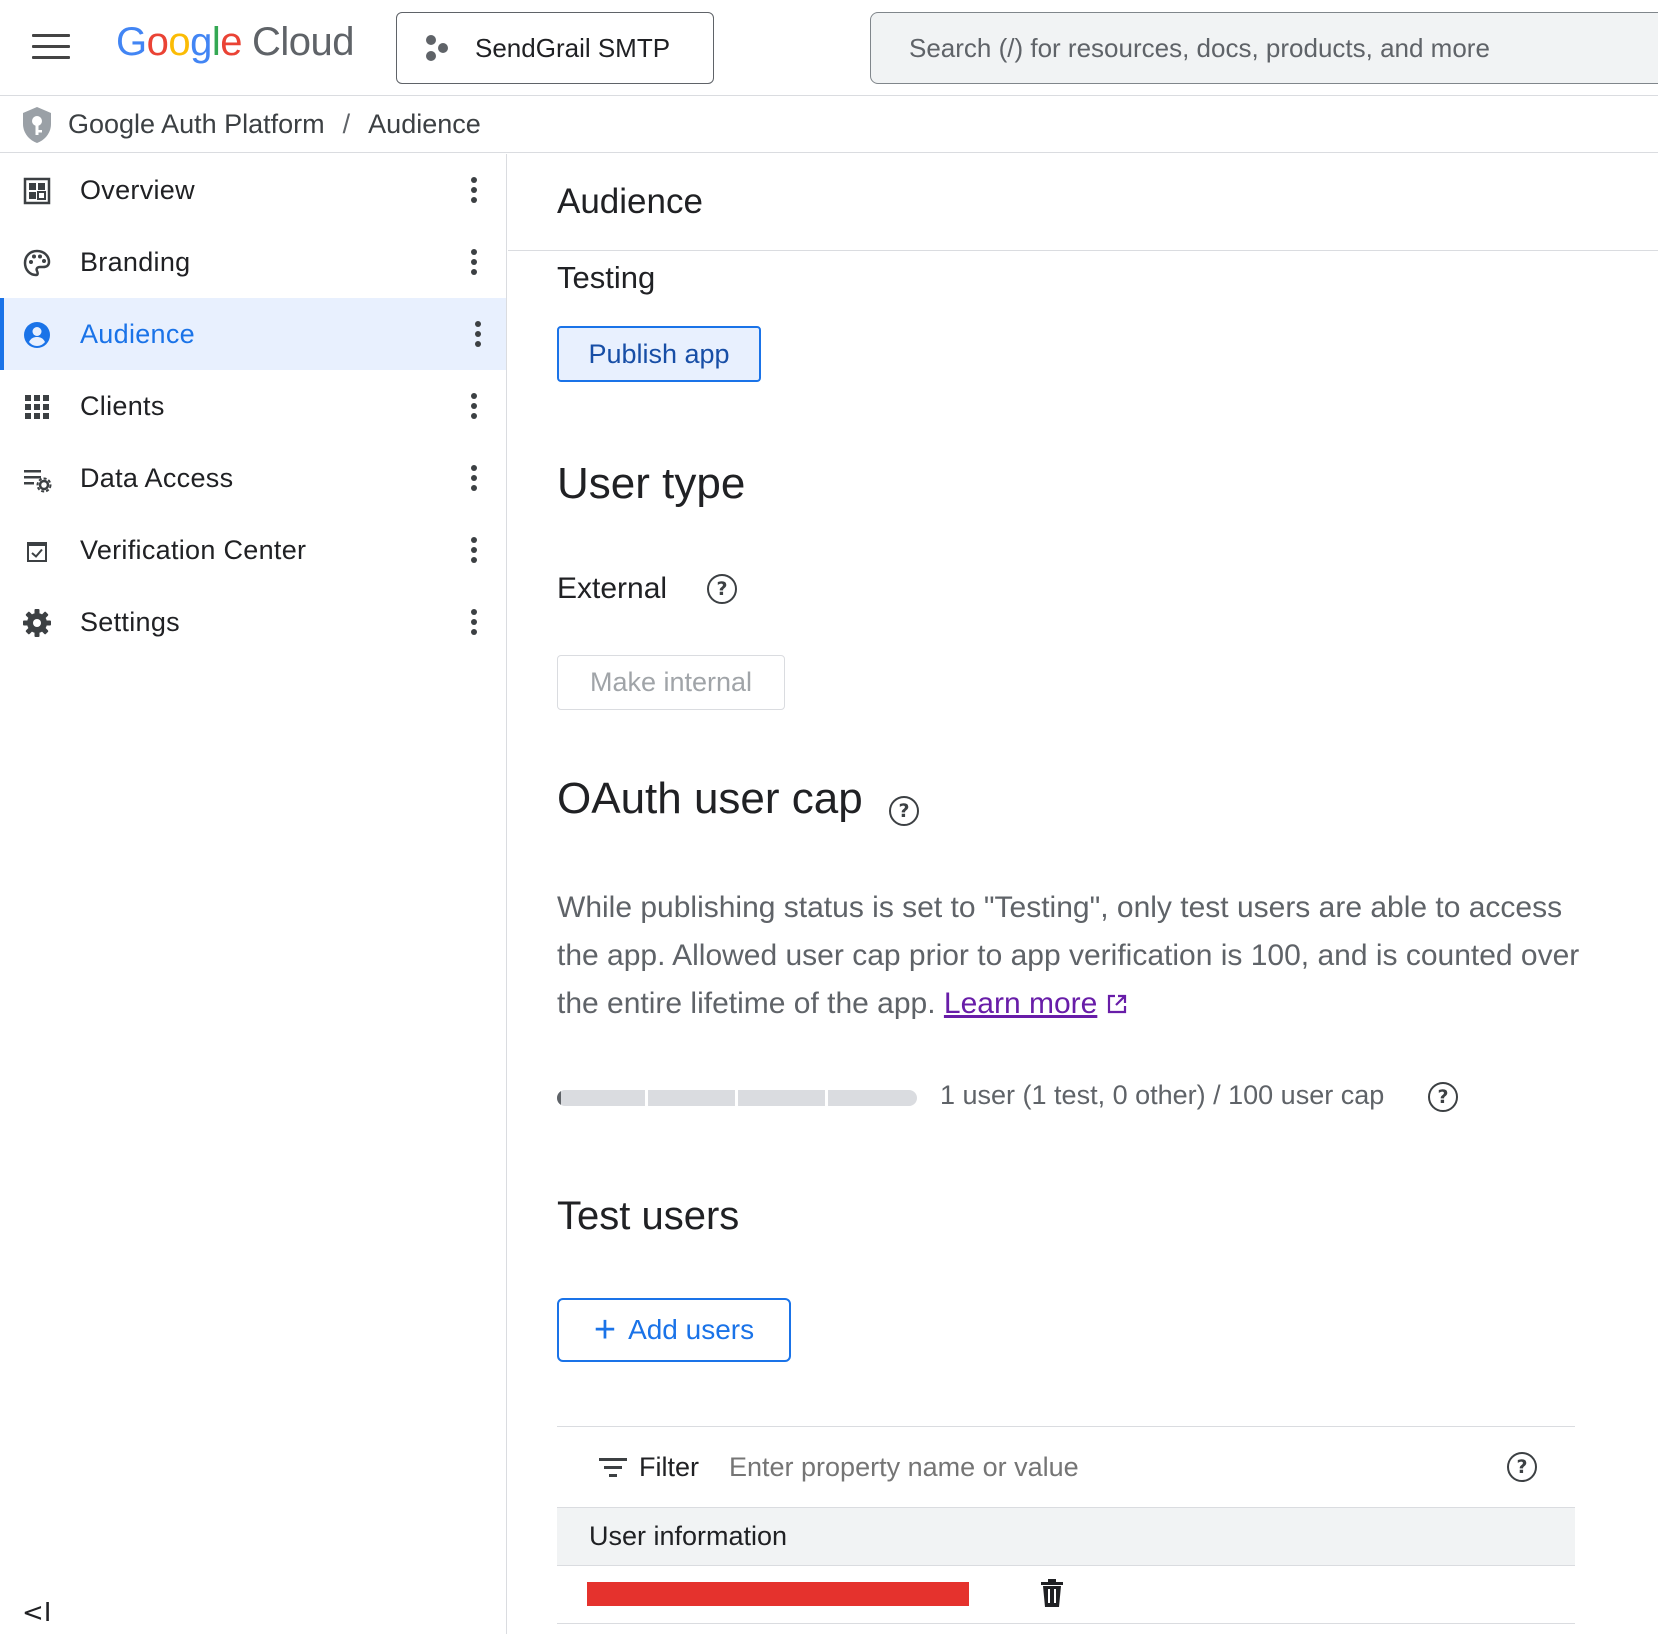 The image size is (1658, 1634). Describe the element at coordinates (193, 549) in the screenshot. I see `sidebar-item-label: Verification Center` at that location.